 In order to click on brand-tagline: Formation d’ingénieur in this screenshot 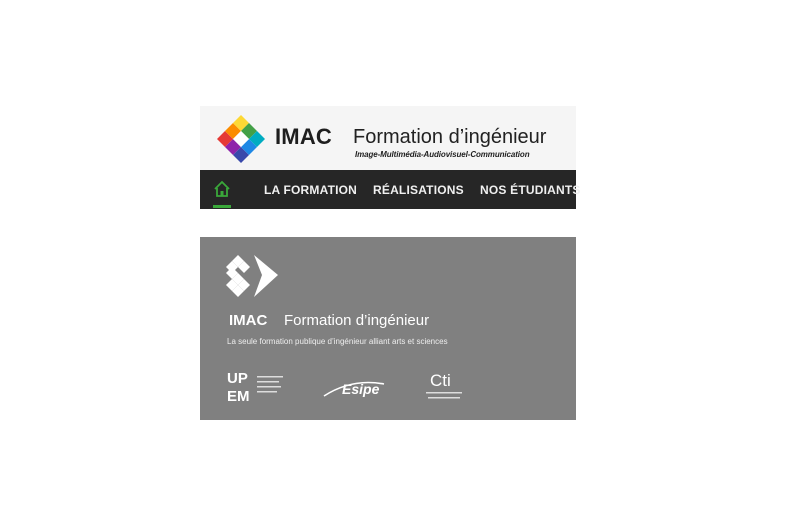, I will do `click(450, 137)`.